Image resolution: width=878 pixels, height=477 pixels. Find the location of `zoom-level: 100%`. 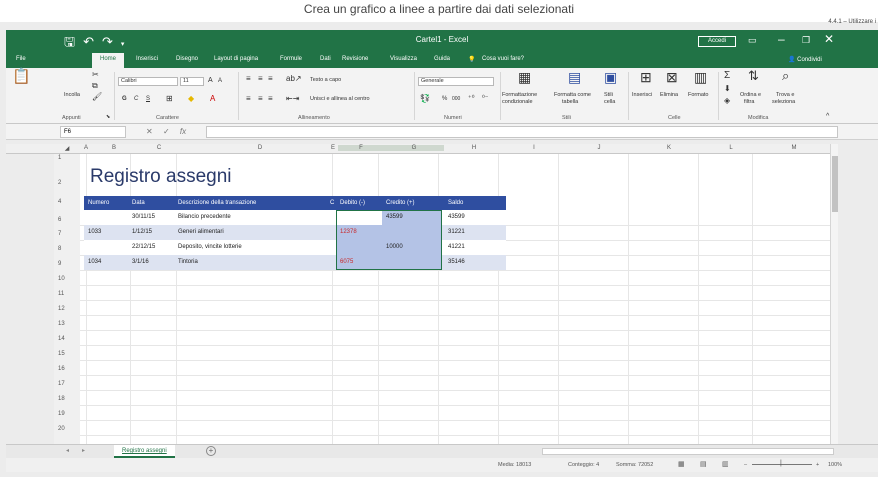

zoom-level: 100% is located at coordinates (835, 465).